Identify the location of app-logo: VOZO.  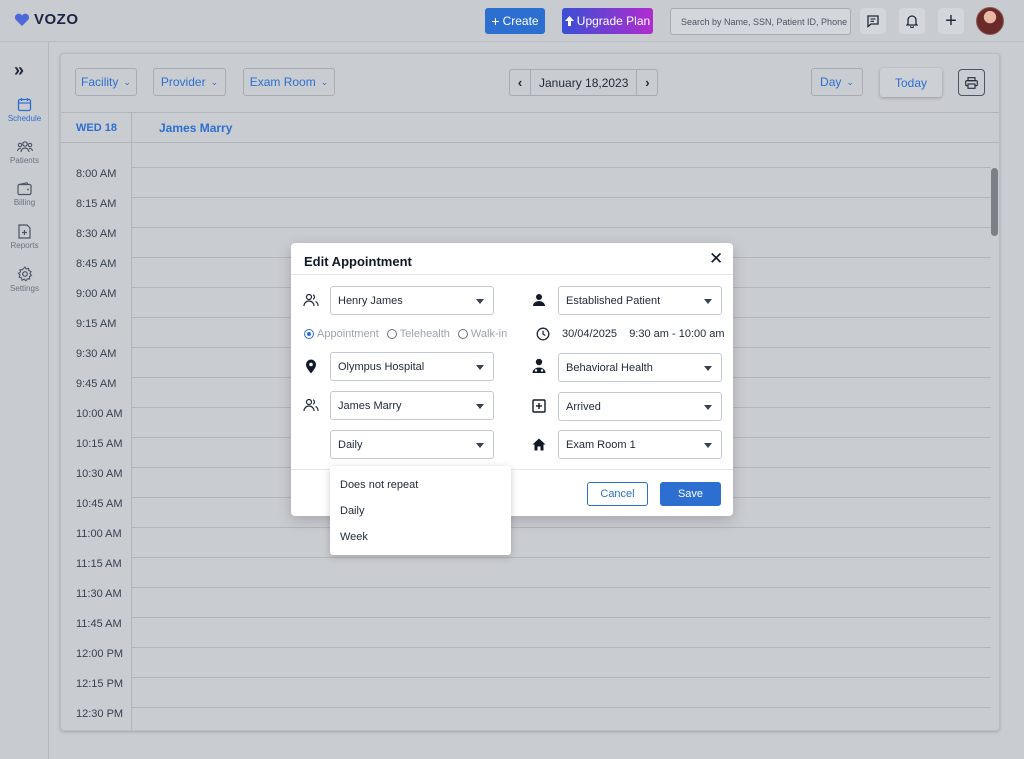
(46, 19).